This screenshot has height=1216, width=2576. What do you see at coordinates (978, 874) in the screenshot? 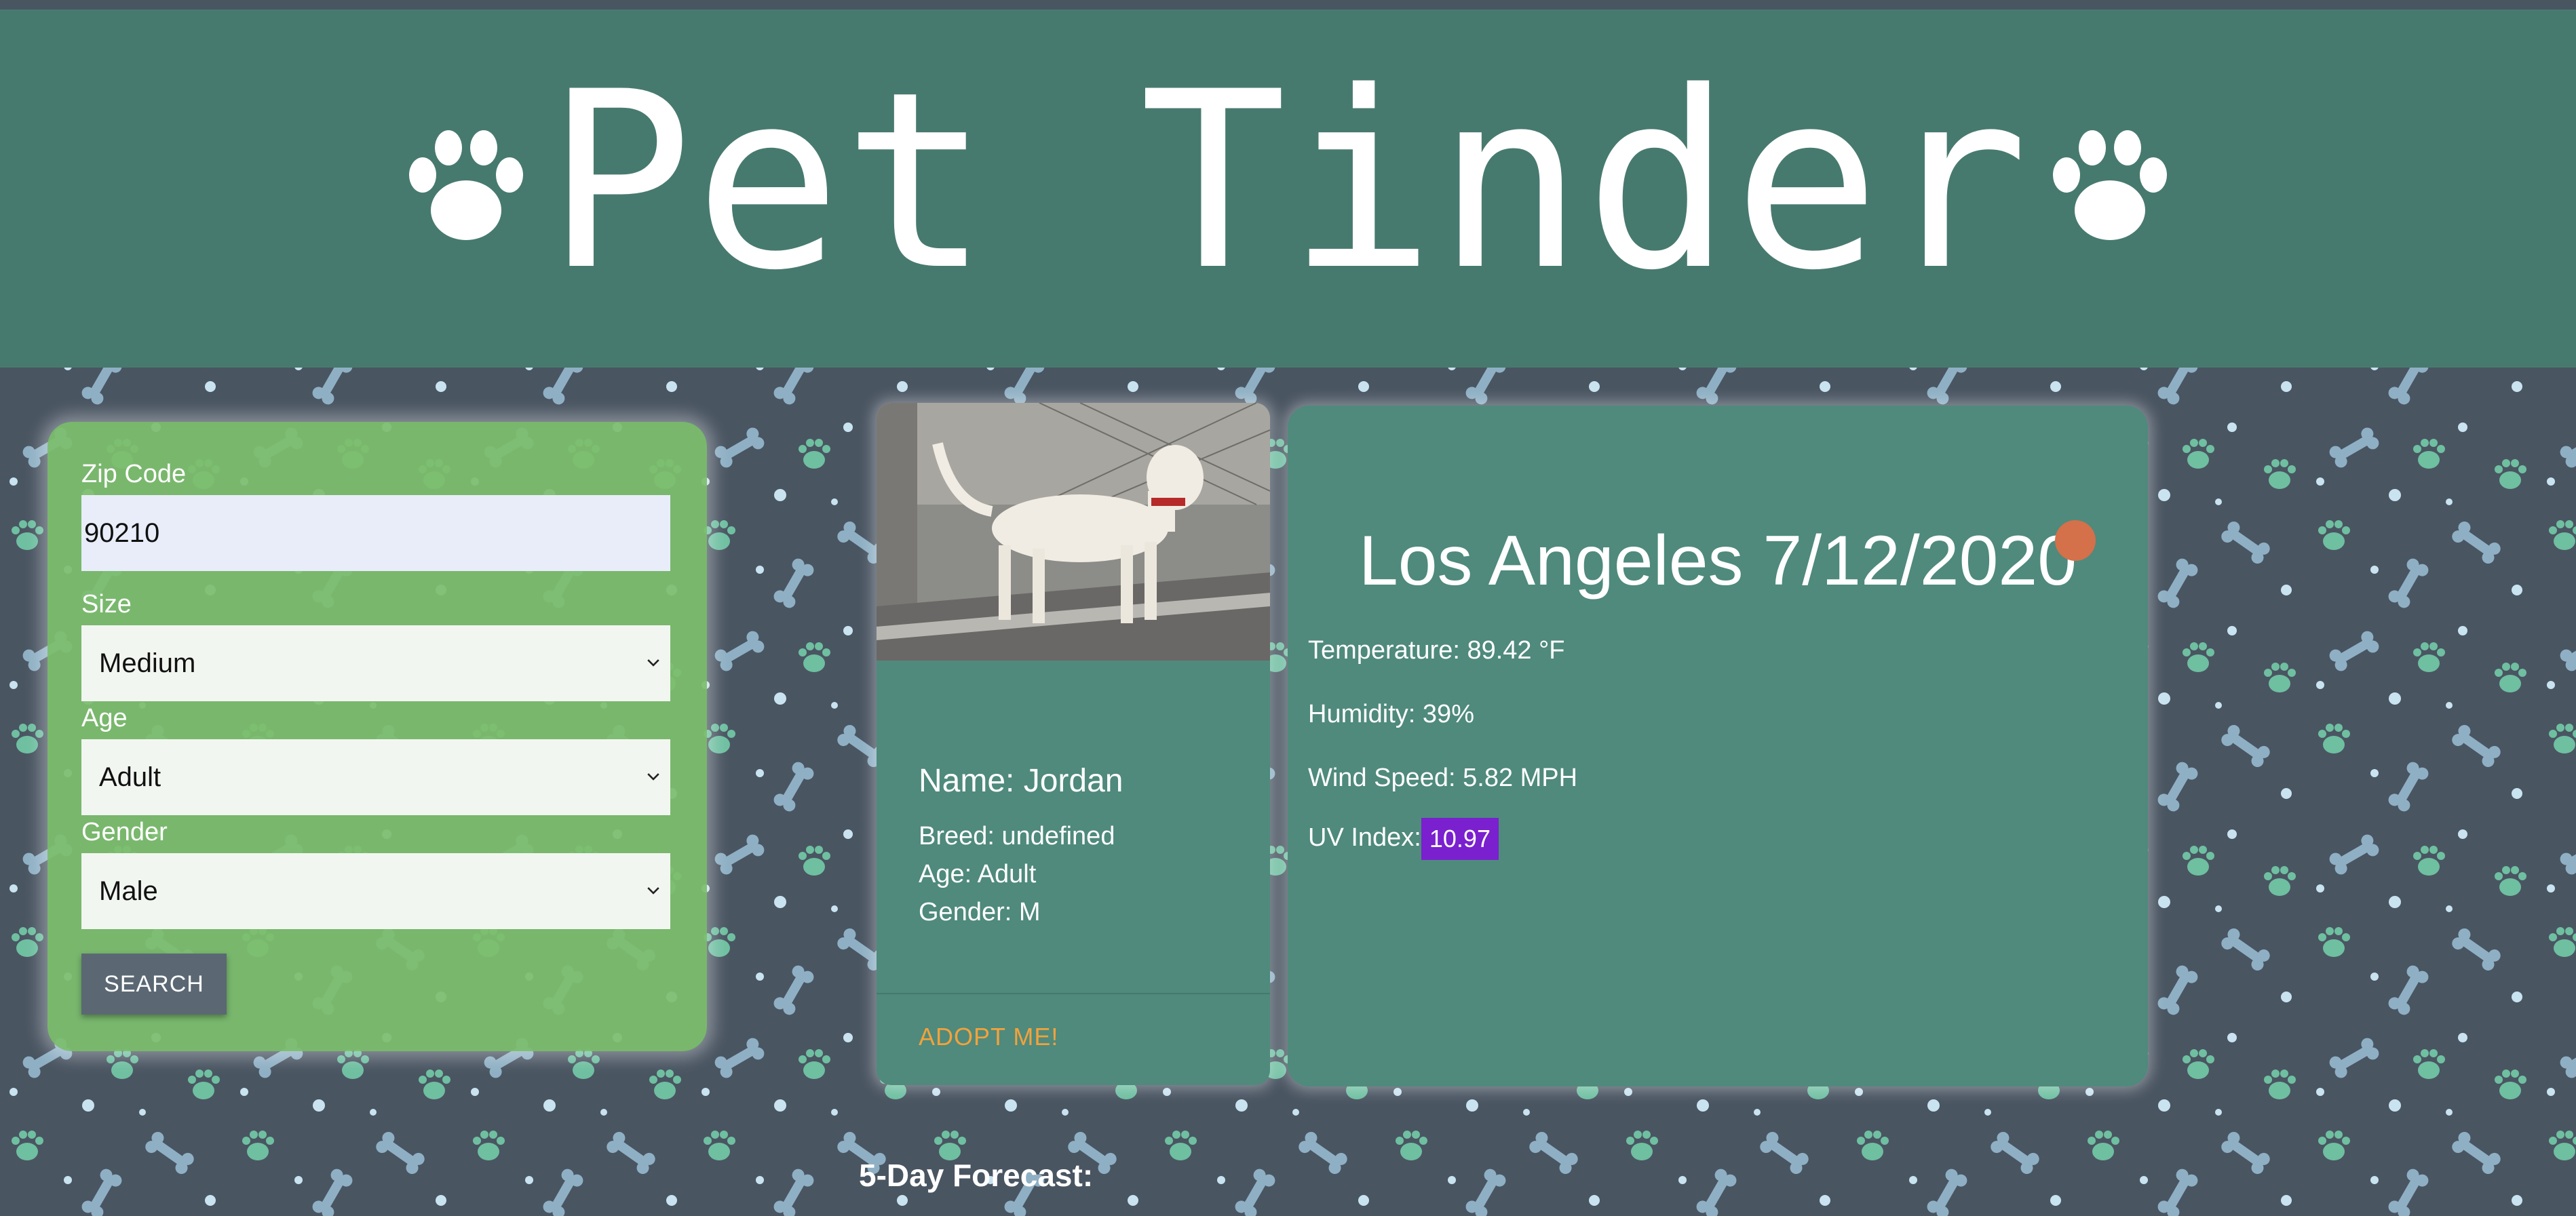
I see `pet-age: Age: Adult` at bounding box center [978, 874].